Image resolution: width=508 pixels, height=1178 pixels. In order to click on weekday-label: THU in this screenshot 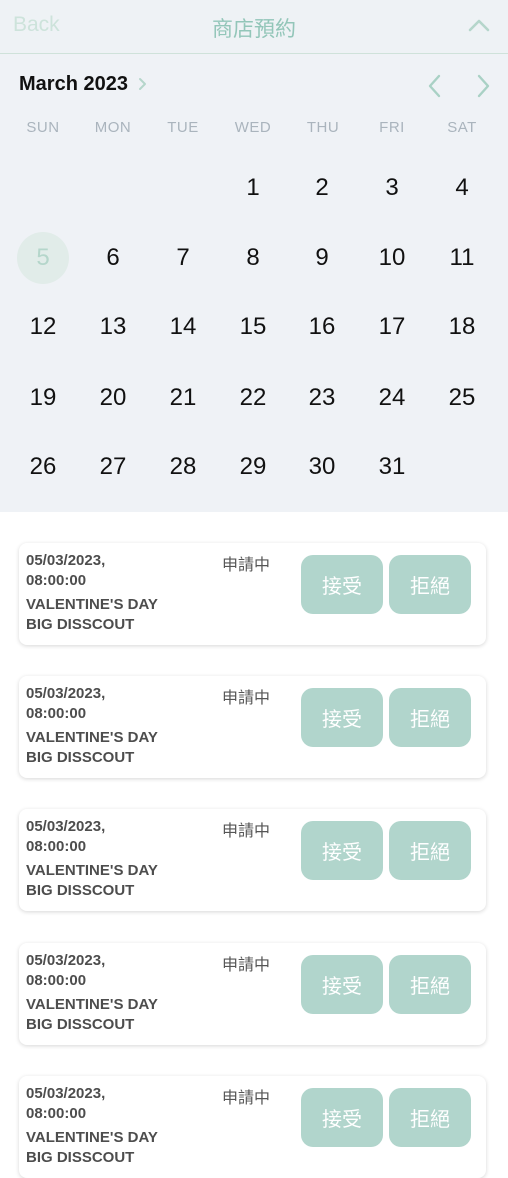, I will do `click(323, 127)`.